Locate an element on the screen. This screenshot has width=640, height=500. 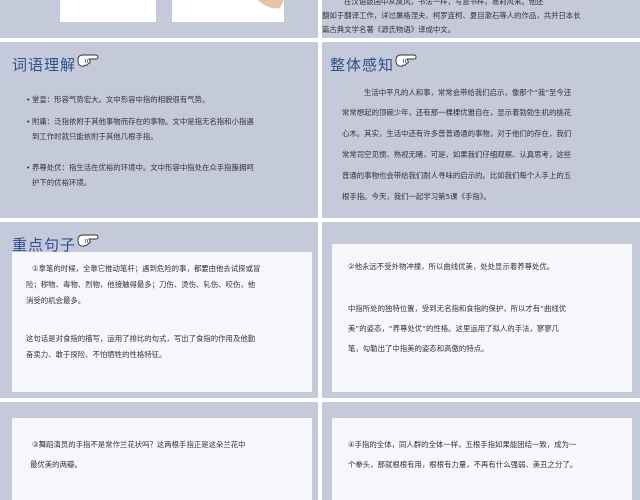
card4-line-2: 个拳头，那就根根有用，根根有力量，不再有什么强弱、美丑之分了。 is located at coordinates (463, 464).